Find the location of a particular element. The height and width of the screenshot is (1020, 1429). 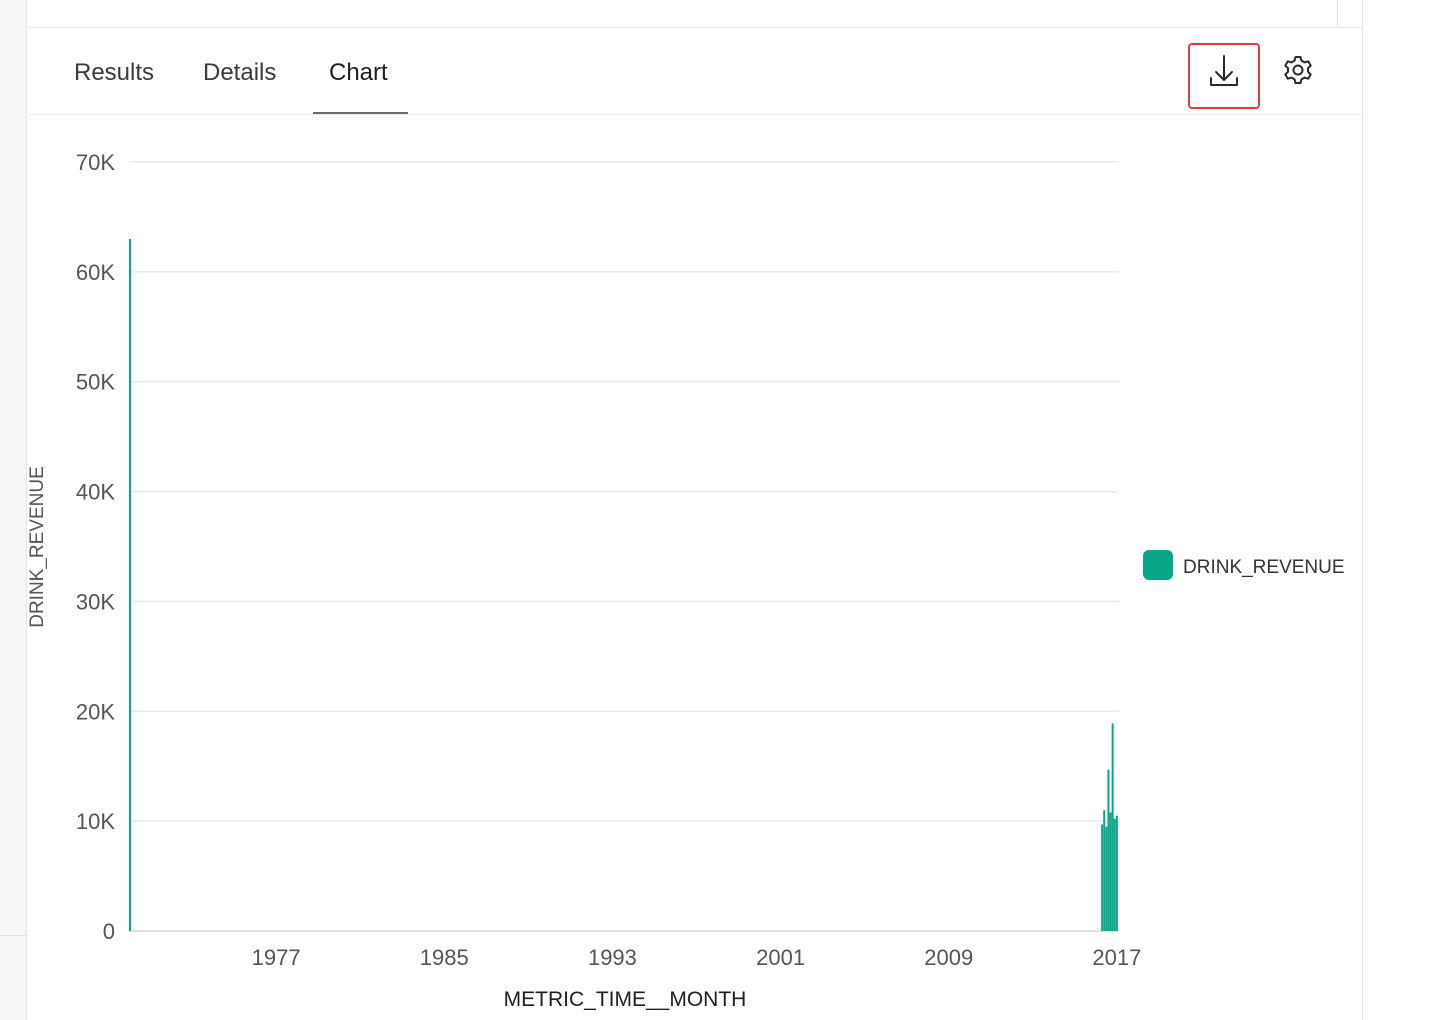

gear-icon is located at coordinates (1298, 70).